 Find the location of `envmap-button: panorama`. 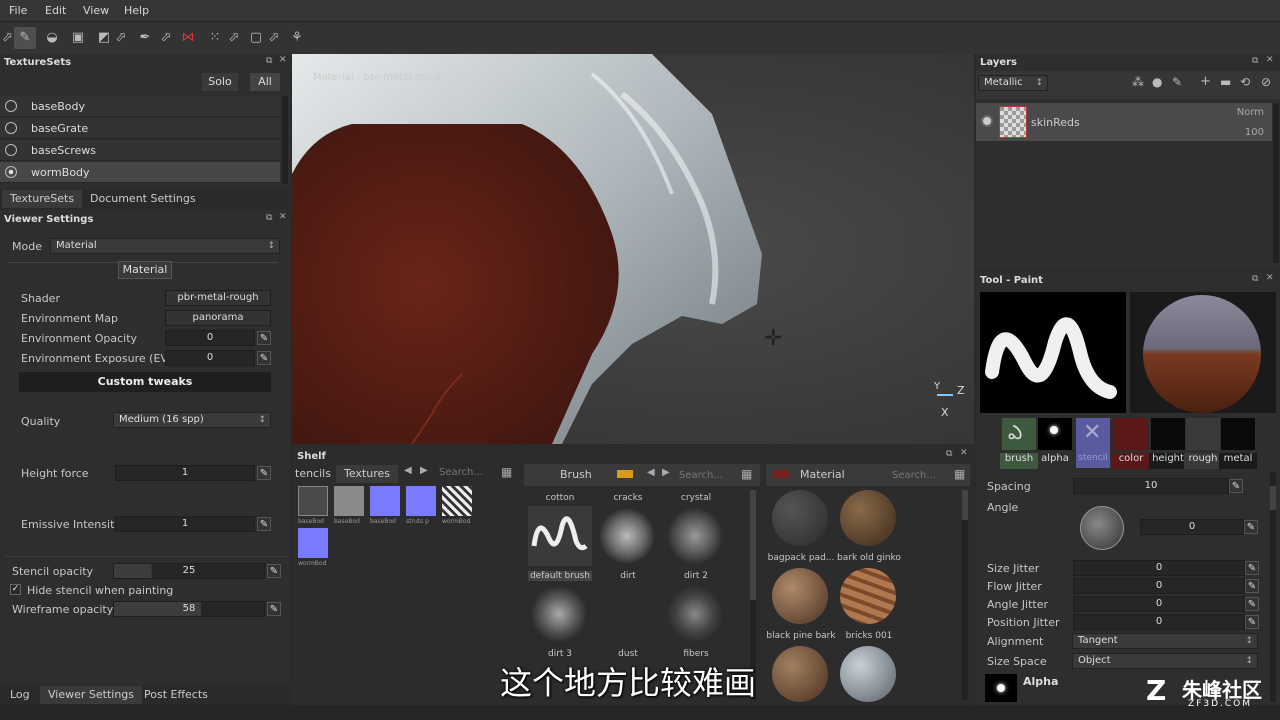

envmap-button: panorama is located at coordinates (218, 318).